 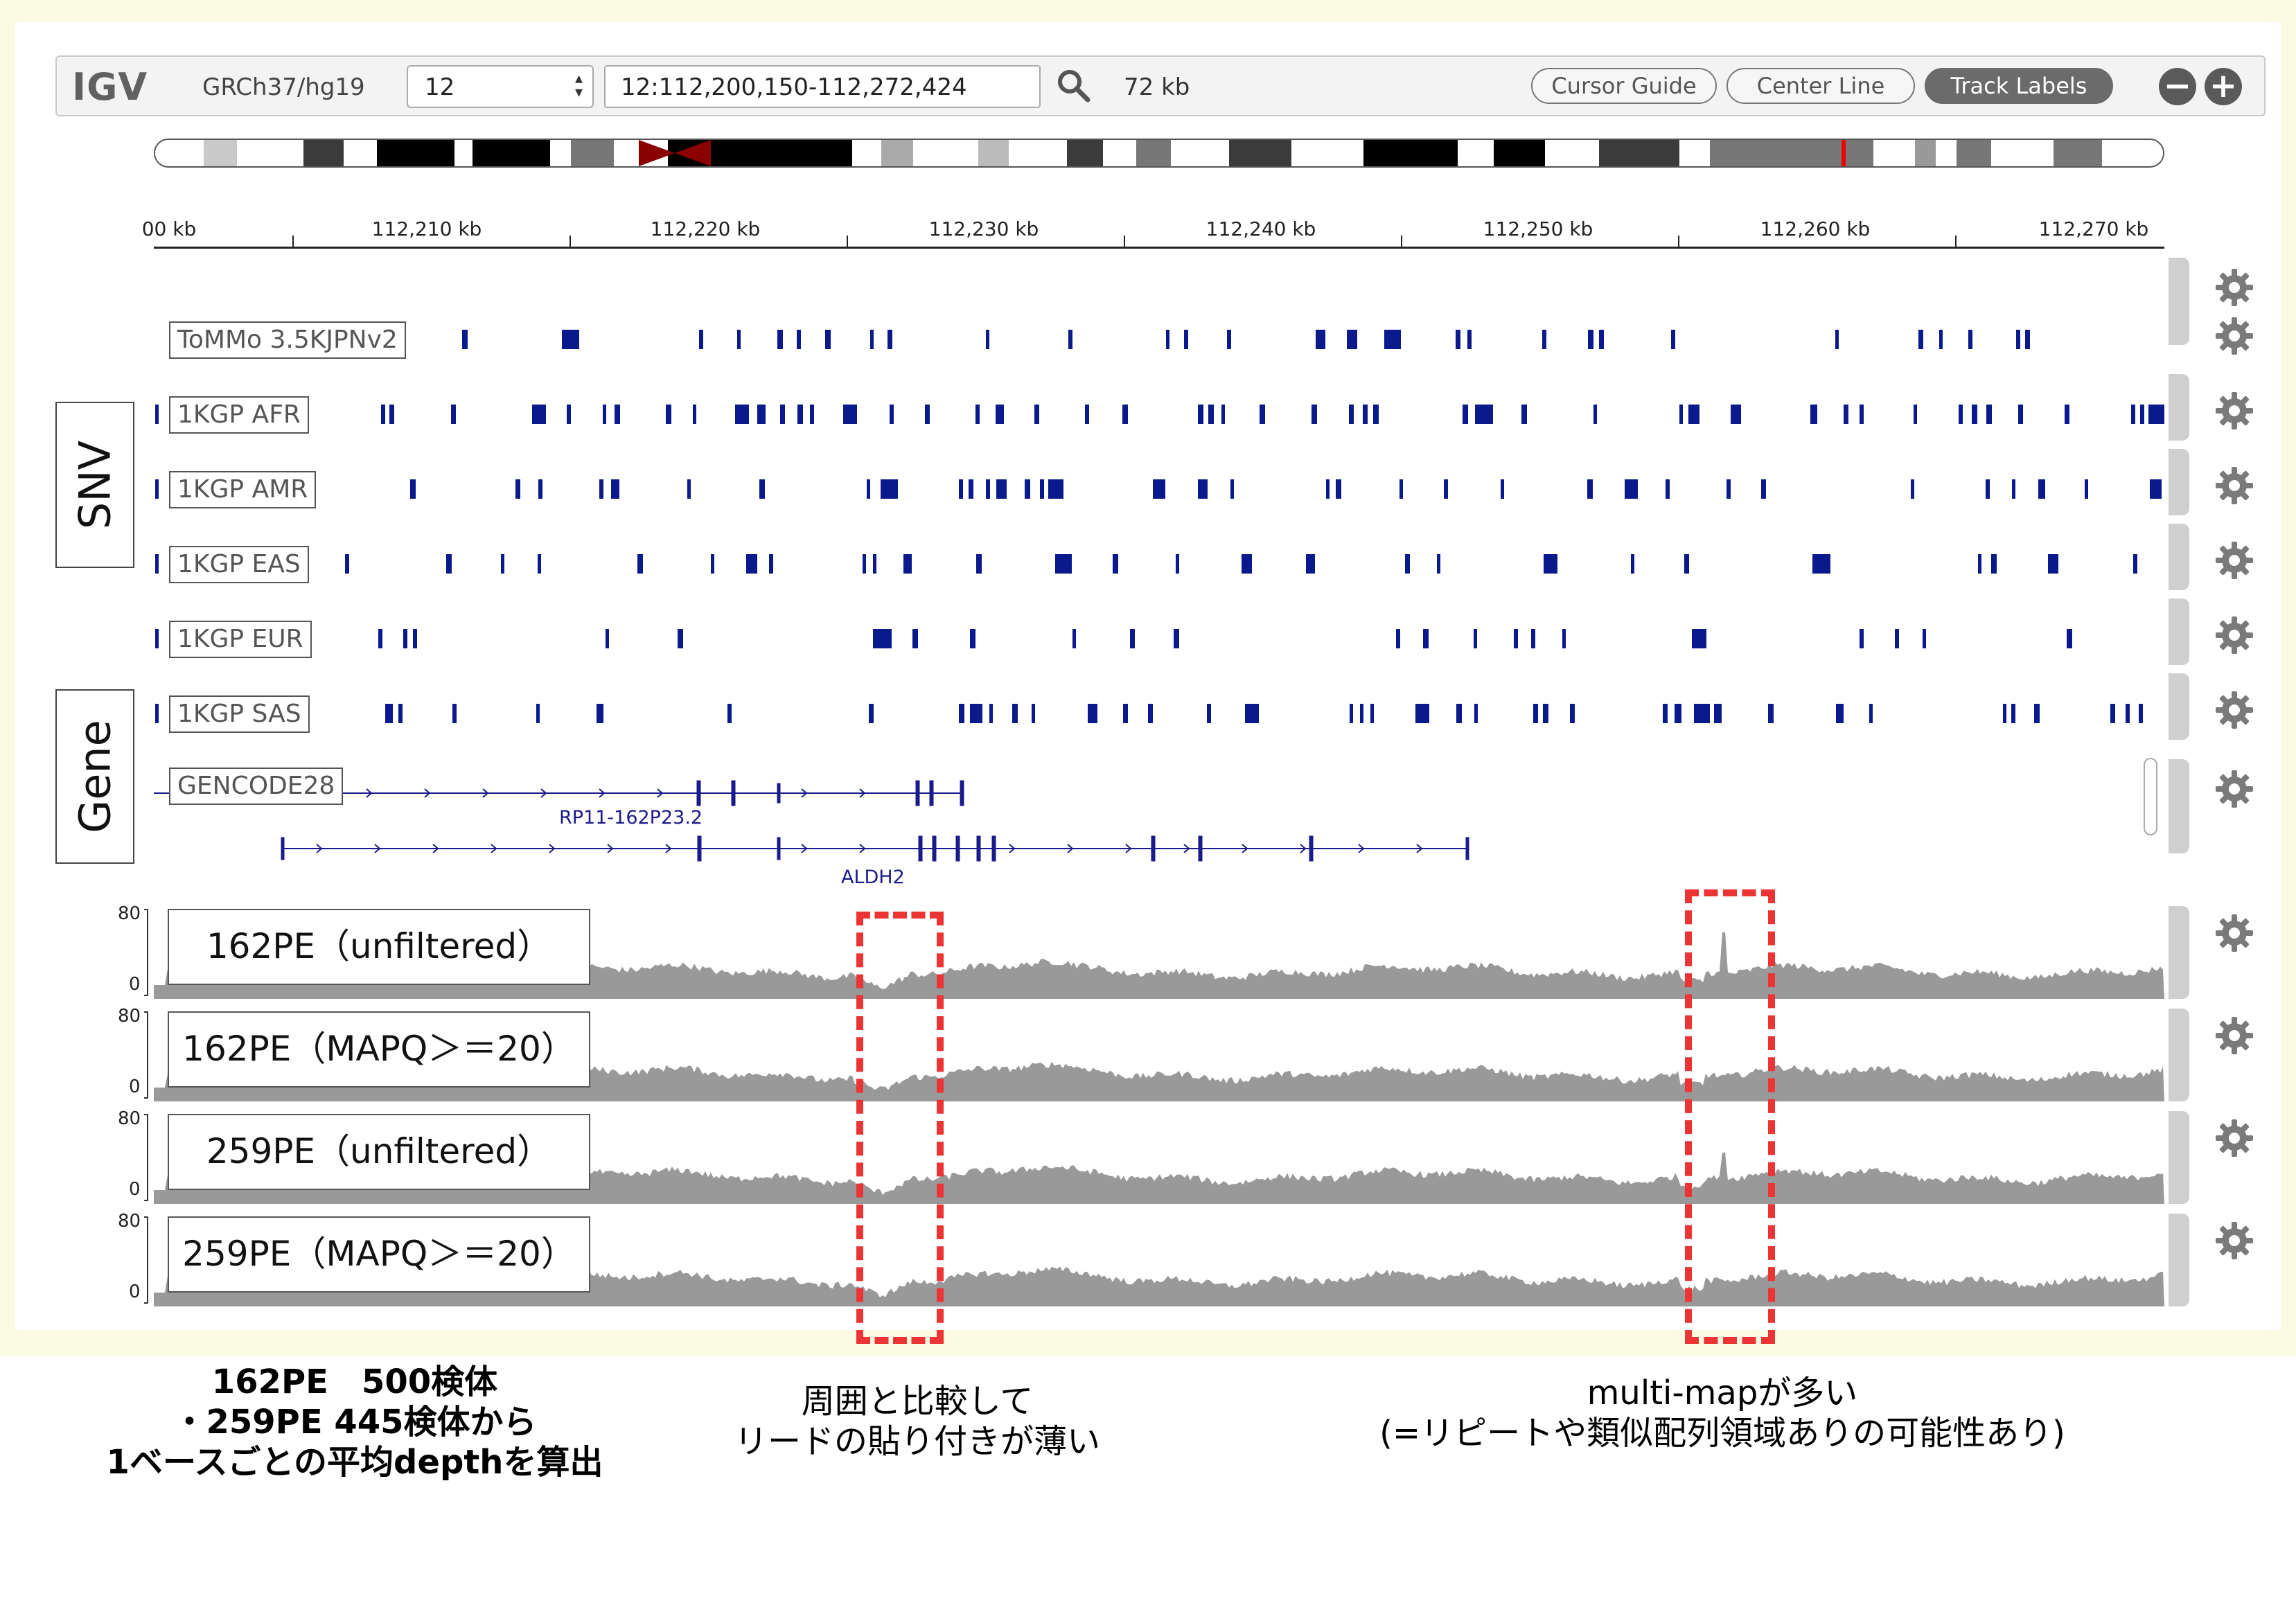 I want to click on zoom-in-button: +, so click(x=2223, y=86).